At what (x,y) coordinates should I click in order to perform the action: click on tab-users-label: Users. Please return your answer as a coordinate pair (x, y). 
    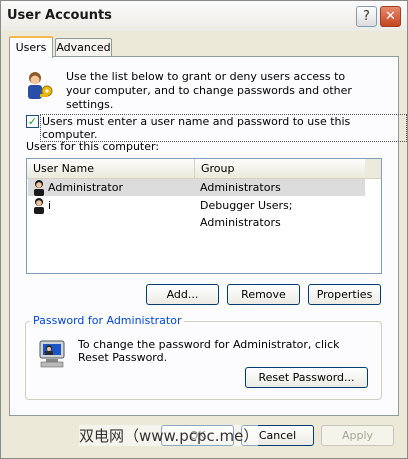
    Looking at the image, I should click on (31, 47).